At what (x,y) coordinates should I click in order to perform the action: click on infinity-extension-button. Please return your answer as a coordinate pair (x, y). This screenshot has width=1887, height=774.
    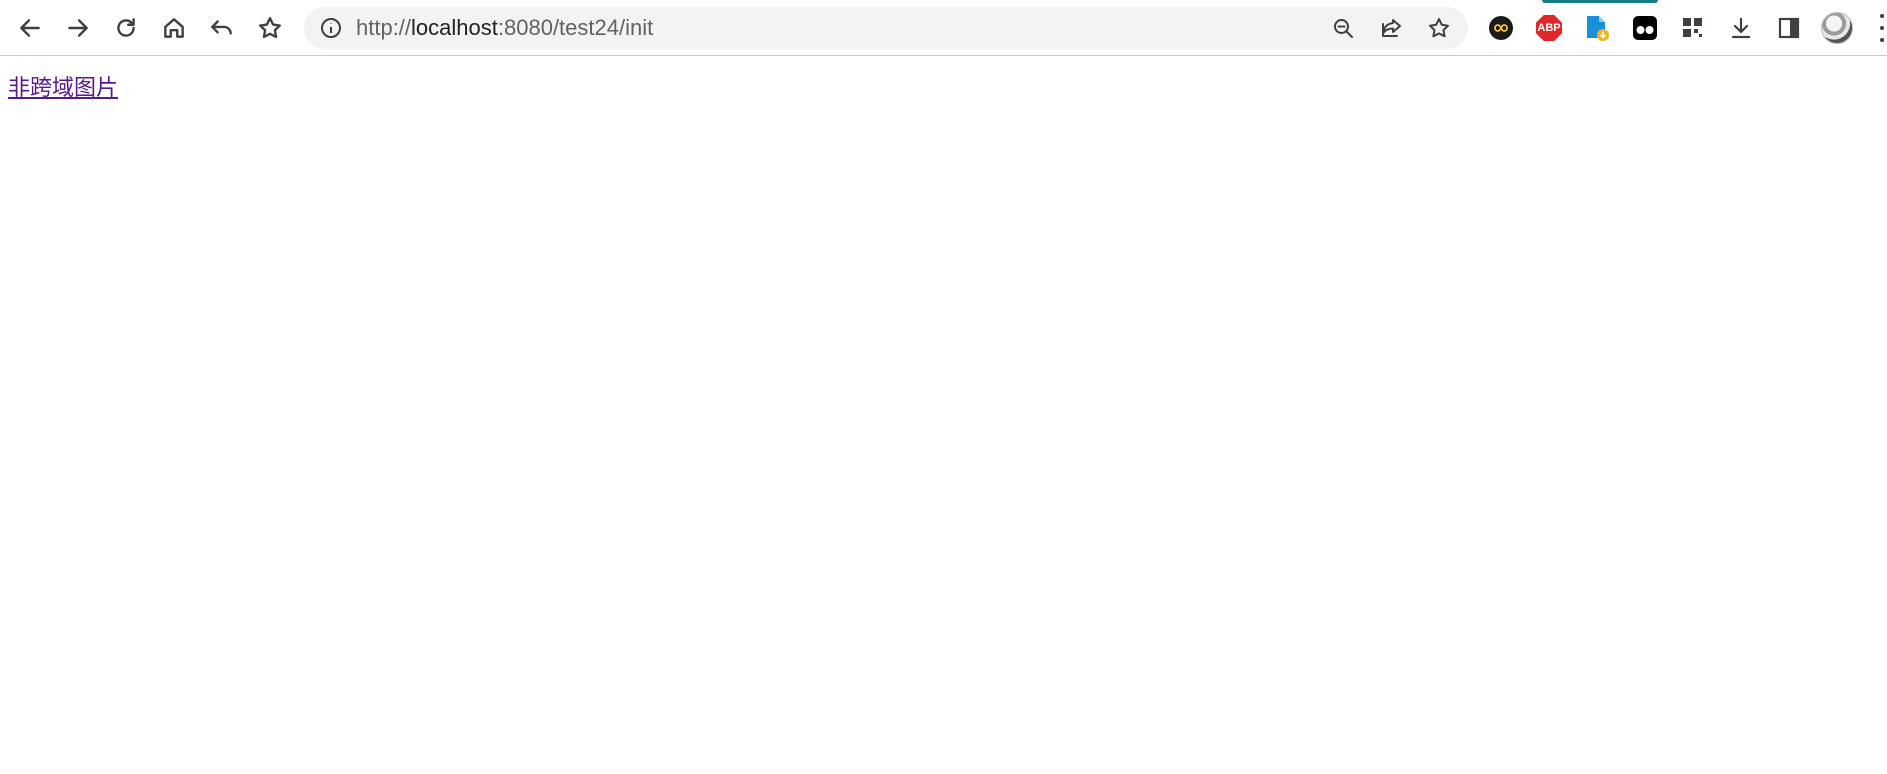
    Looking at the image, I should click on (1501, 28).